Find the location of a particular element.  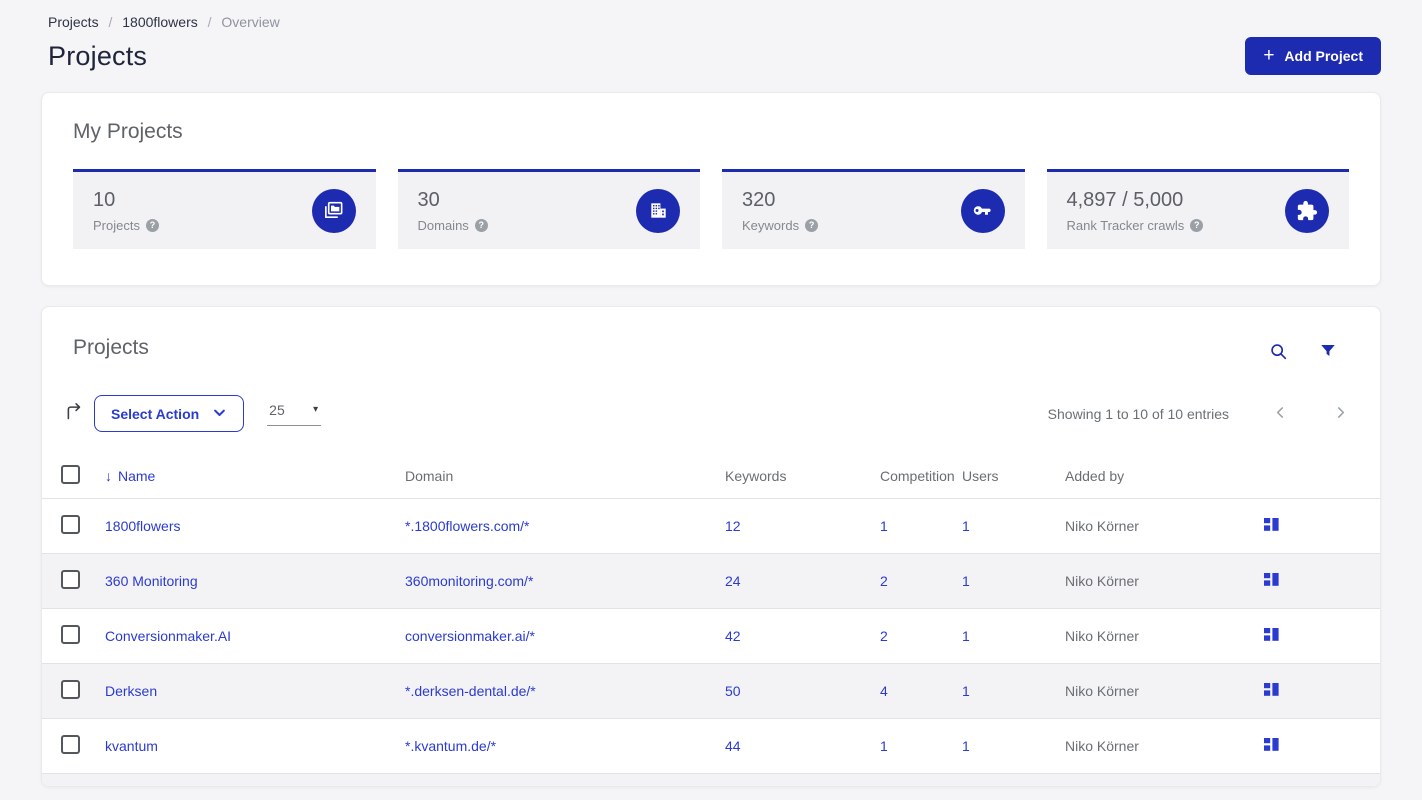

stat-projects-label: Projects is located at coordinates (116, 225).